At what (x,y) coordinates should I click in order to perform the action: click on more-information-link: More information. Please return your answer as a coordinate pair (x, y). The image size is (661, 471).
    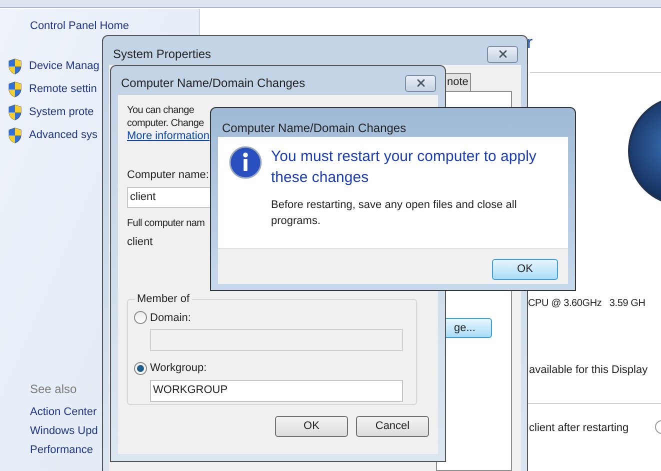
    Looking at the image, I should click on (168, 136).